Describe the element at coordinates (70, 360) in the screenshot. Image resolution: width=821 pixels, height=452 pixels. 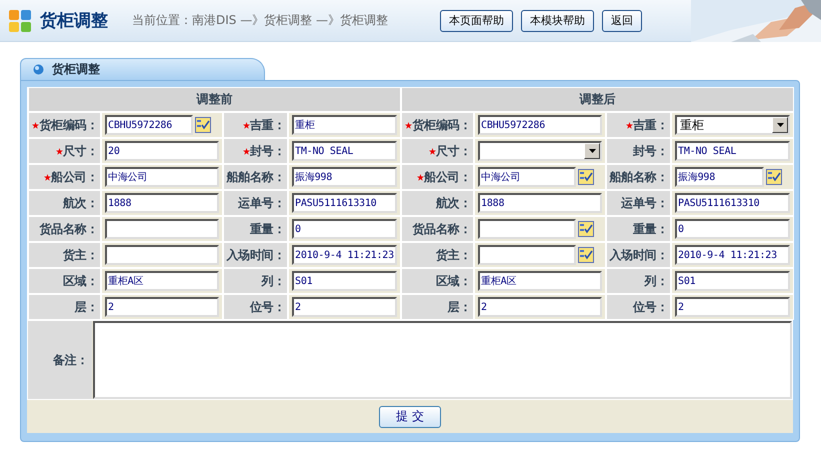
I see `field-label: 备注：` at that location.